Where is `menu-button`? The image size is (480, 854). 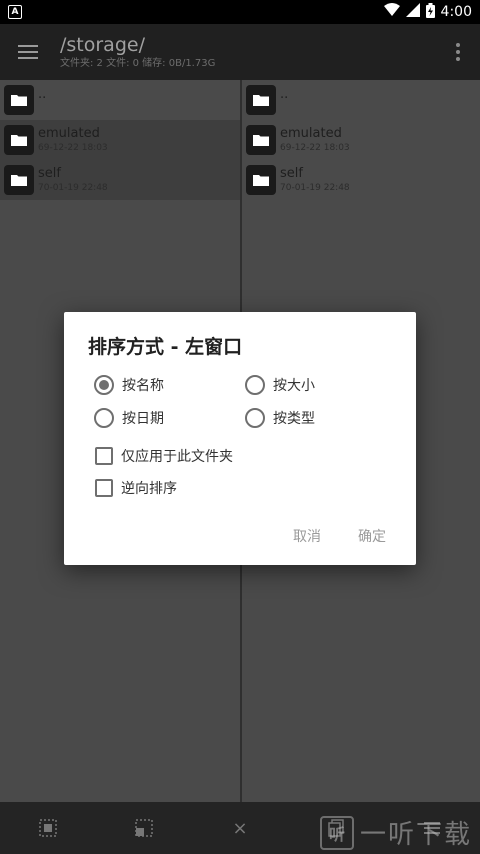 menu-button is located at coordinates (28, 52).